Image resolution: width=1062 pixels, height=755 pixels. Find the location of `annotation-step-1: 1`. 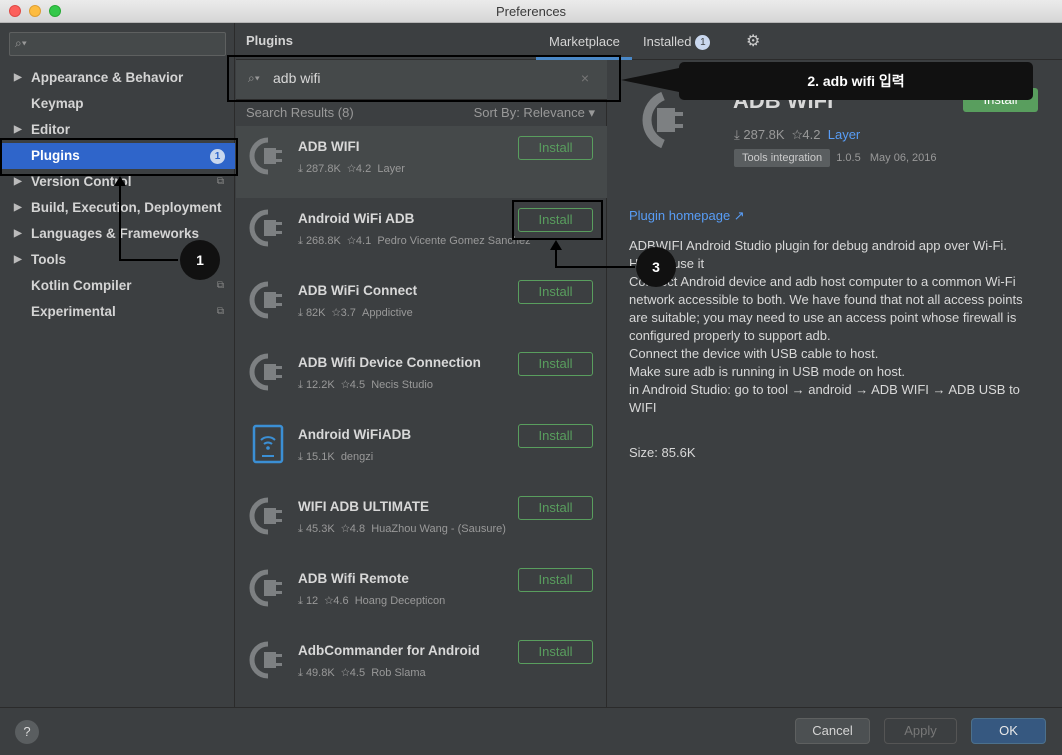

annotation-step-1: 1 is located at coordinates (200, 260).